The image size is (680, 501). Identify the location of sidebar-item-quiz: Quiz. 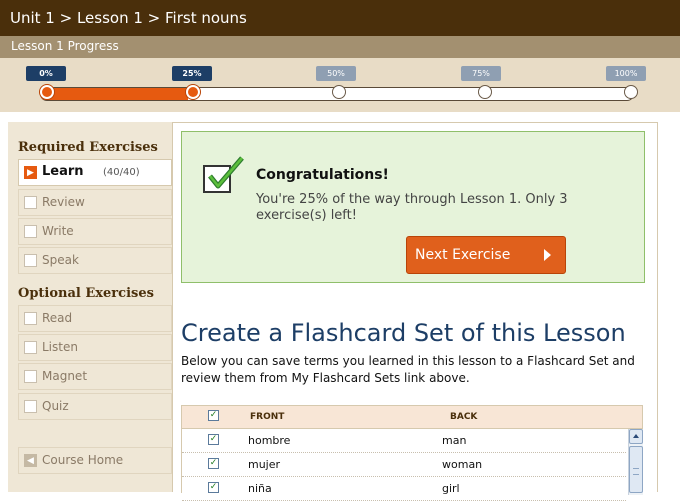
(95, 406).